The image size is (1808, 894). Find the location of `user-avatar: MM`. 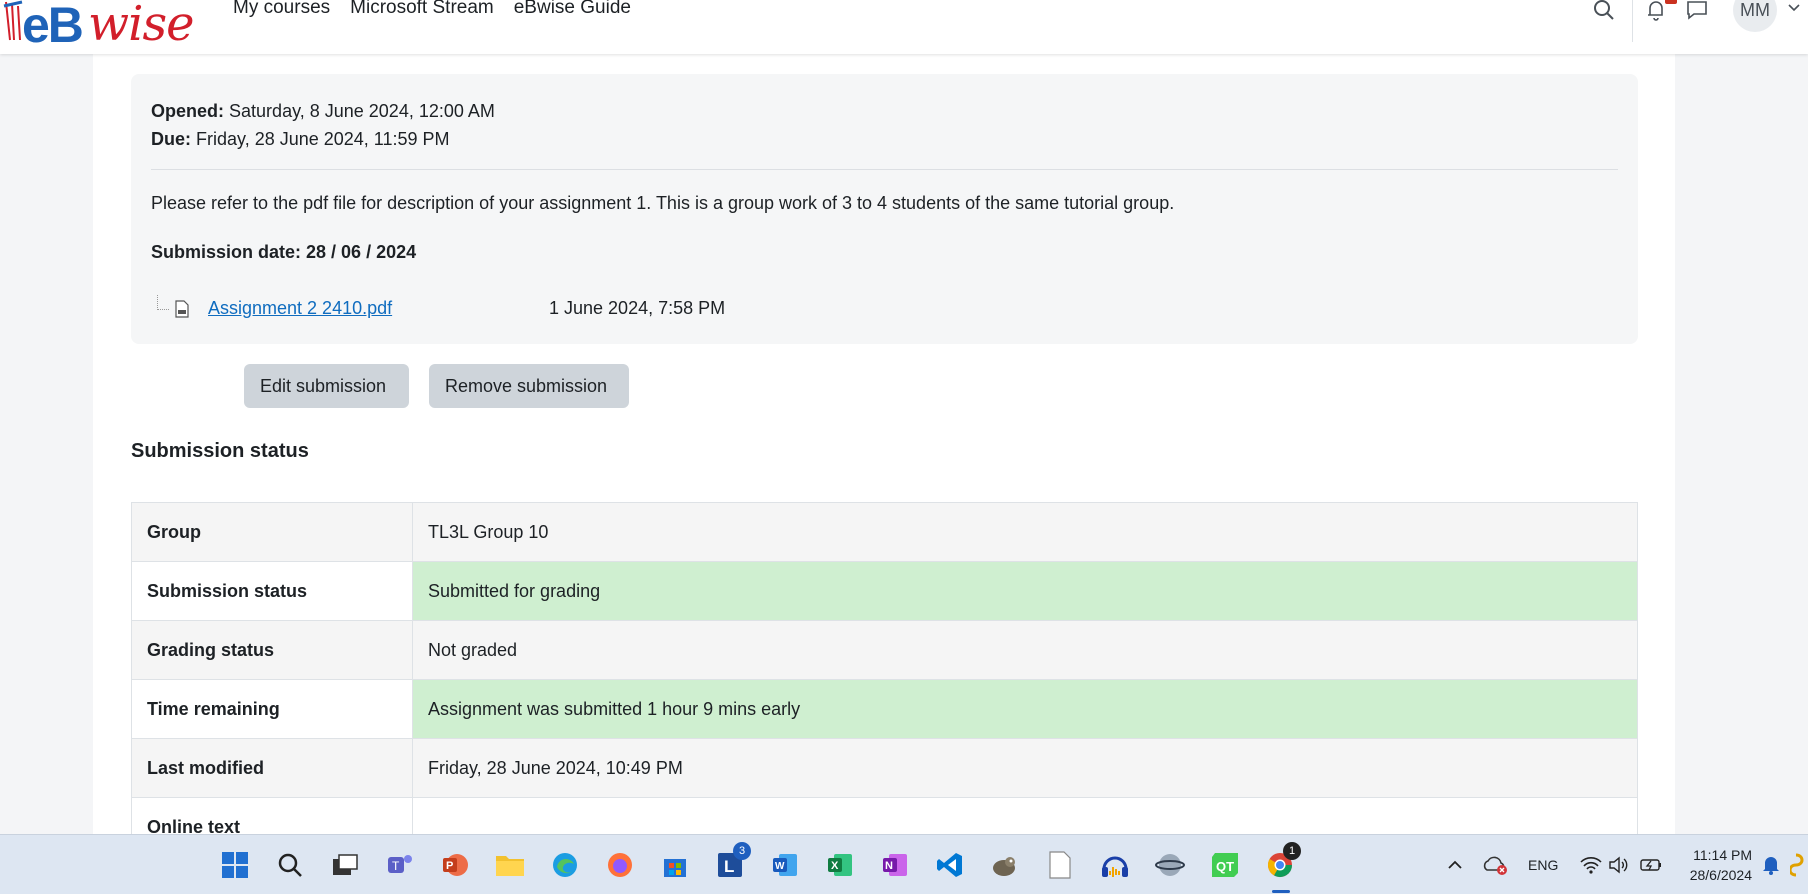

user-avatar: MM is located at coordinates (1755, 16).